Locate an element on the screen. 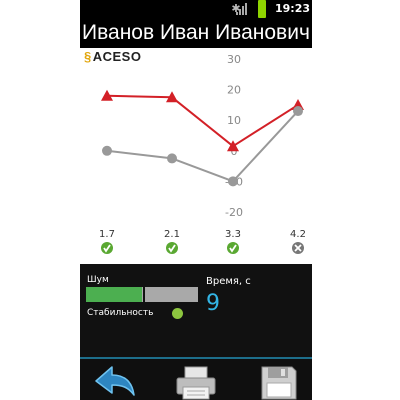  bottom-toolbar is located at coordinates (196, 378).